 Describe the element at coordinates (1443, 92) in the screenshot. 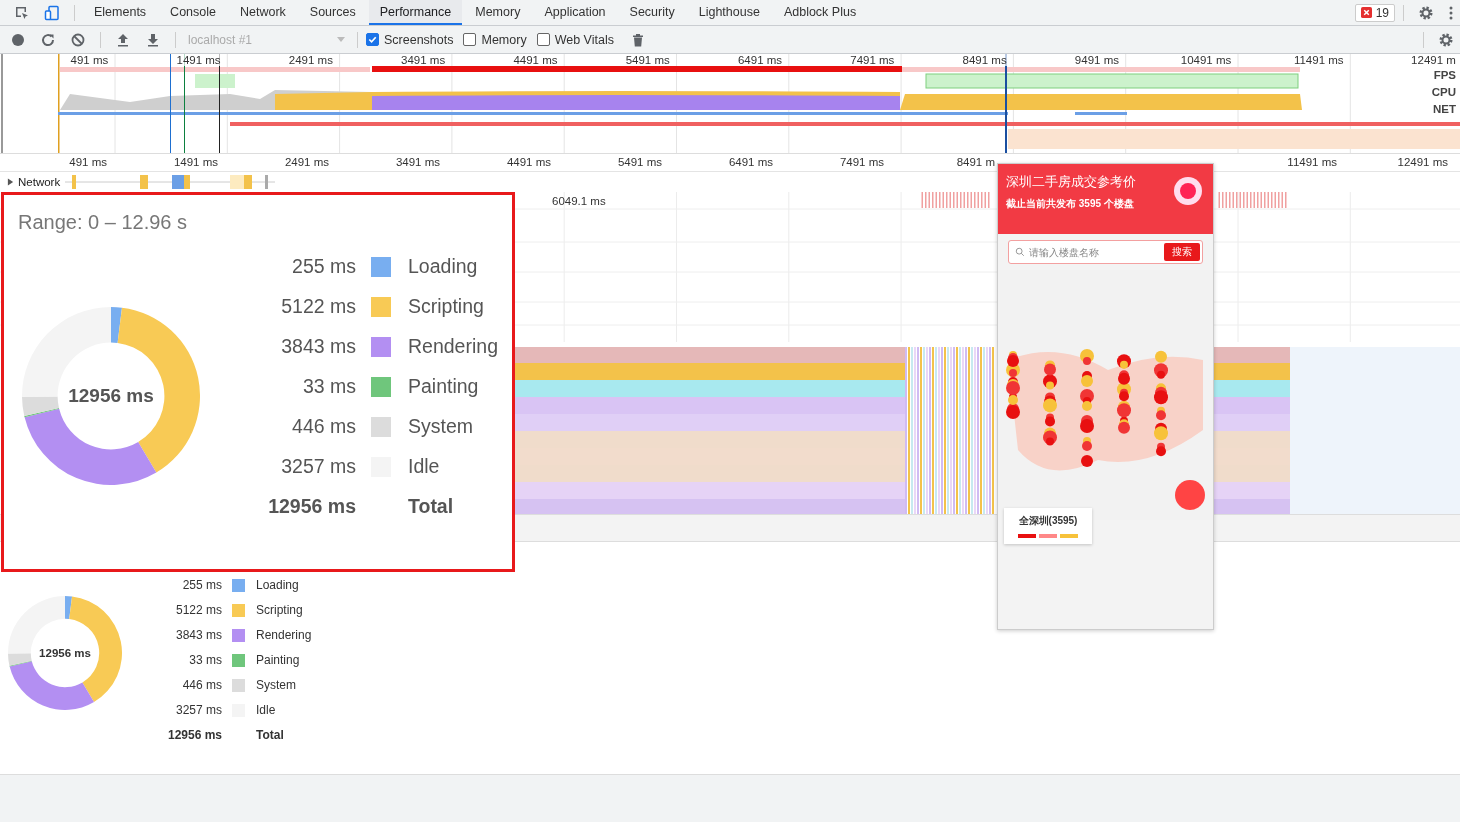

I see `track-label: CPU` at that location.